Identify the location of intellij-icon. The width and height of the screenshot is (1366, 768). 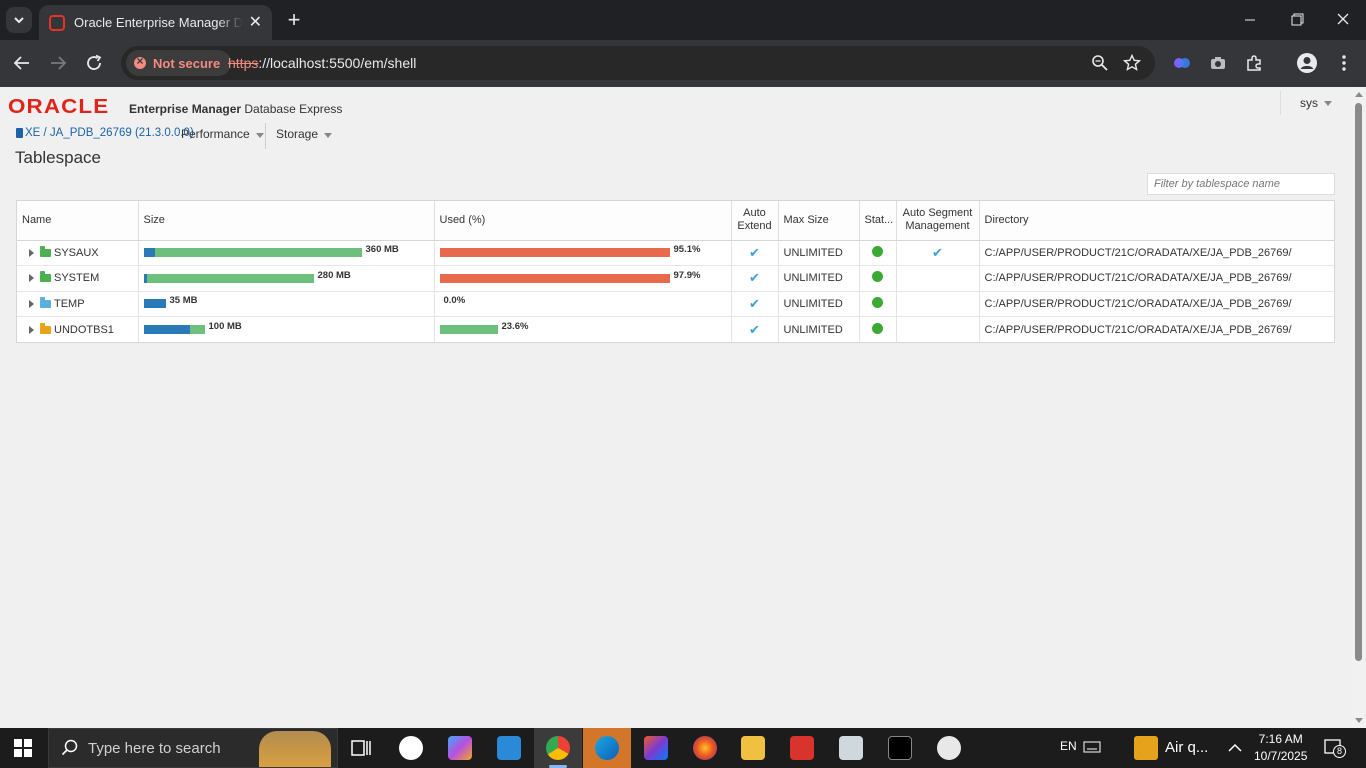
(656, 748).